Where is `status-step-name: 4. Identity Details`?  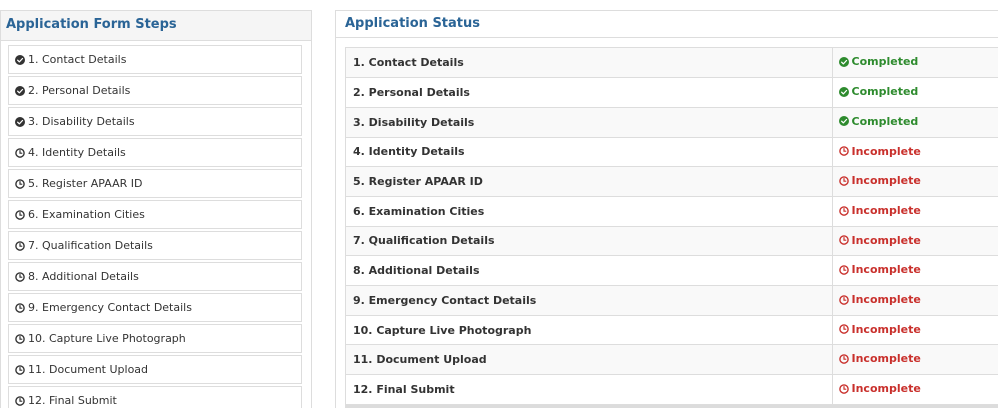
status-step-name: 4. Identity Details is located at coordinates (589, 152).